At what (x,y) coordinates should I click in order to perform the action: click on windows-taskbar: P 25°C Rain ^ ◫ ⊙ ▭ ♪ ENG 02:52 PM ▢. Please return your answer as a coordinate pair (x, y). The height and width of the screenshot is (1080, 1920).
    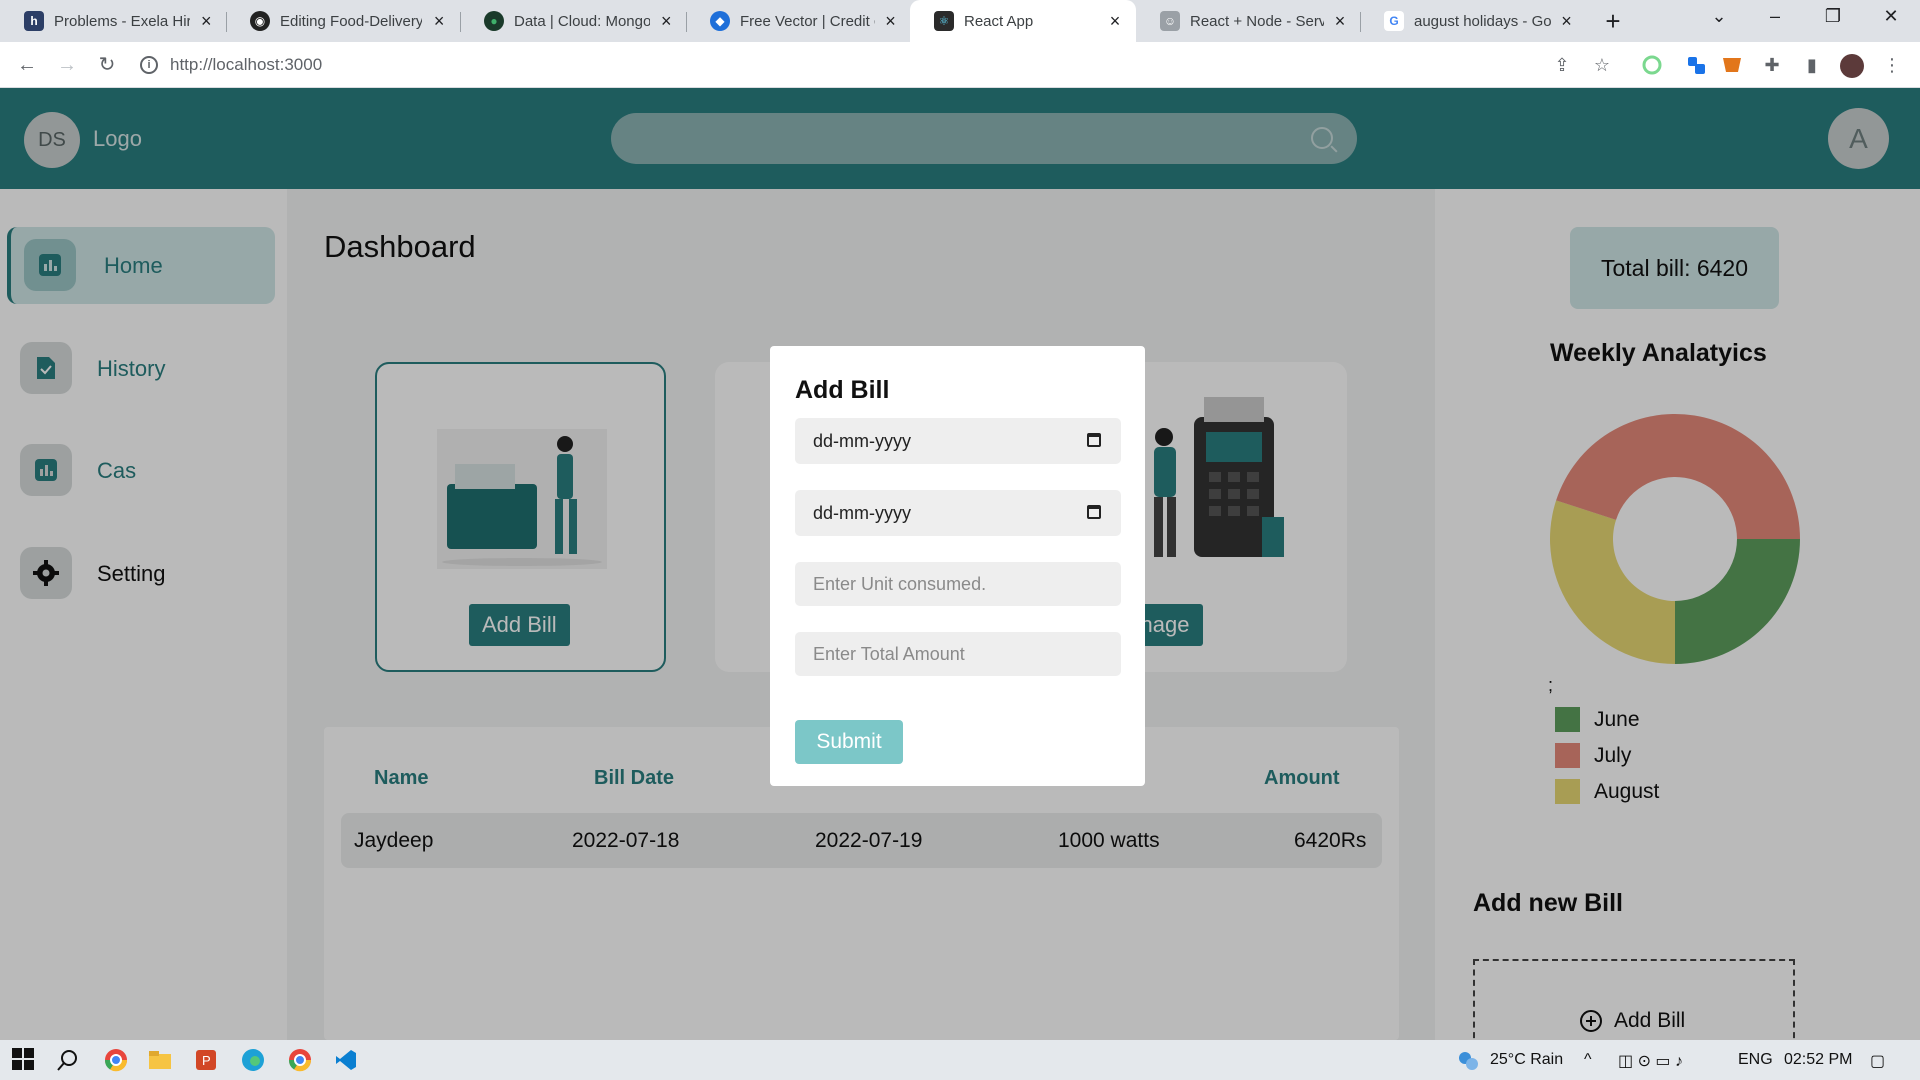
    Looking at the image, I should click on (960, 1060).